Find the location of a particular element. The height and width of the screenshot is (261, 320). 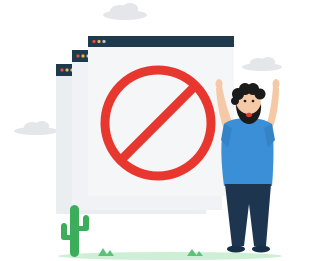

right-shoe is located at coordinates (261, 249).